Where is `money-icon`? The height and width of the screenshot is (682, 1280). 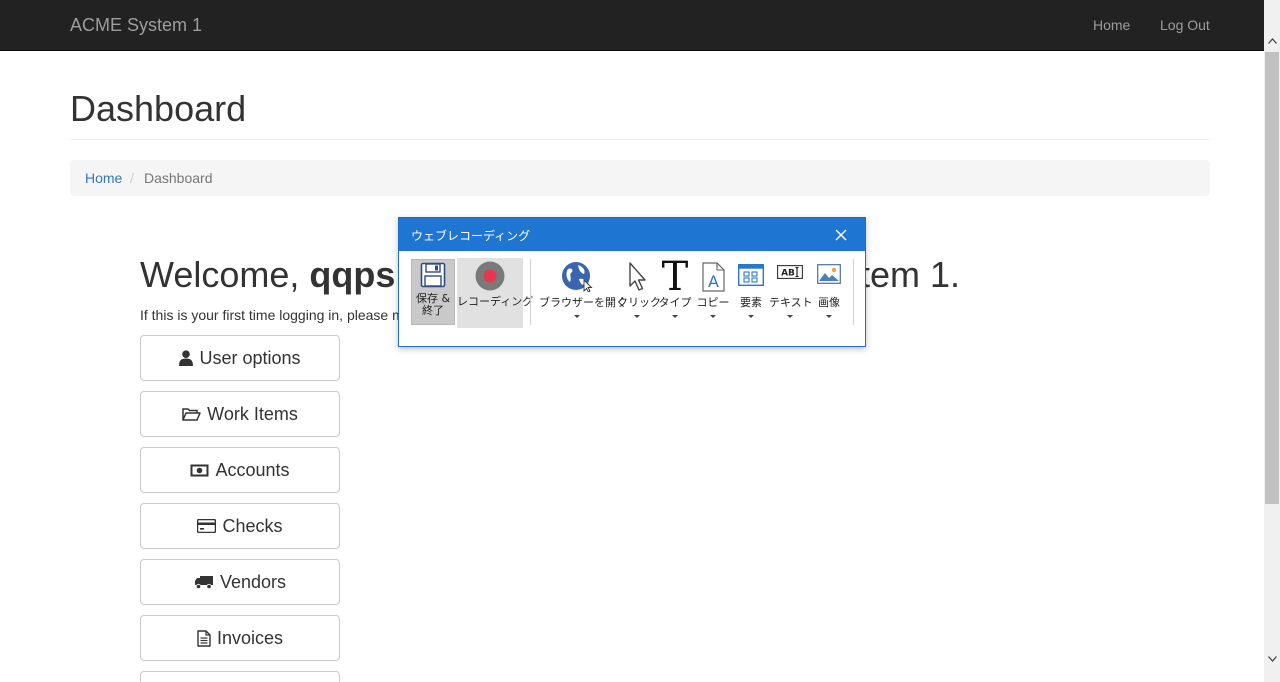 money-icon is located at coordinates (199, 470).